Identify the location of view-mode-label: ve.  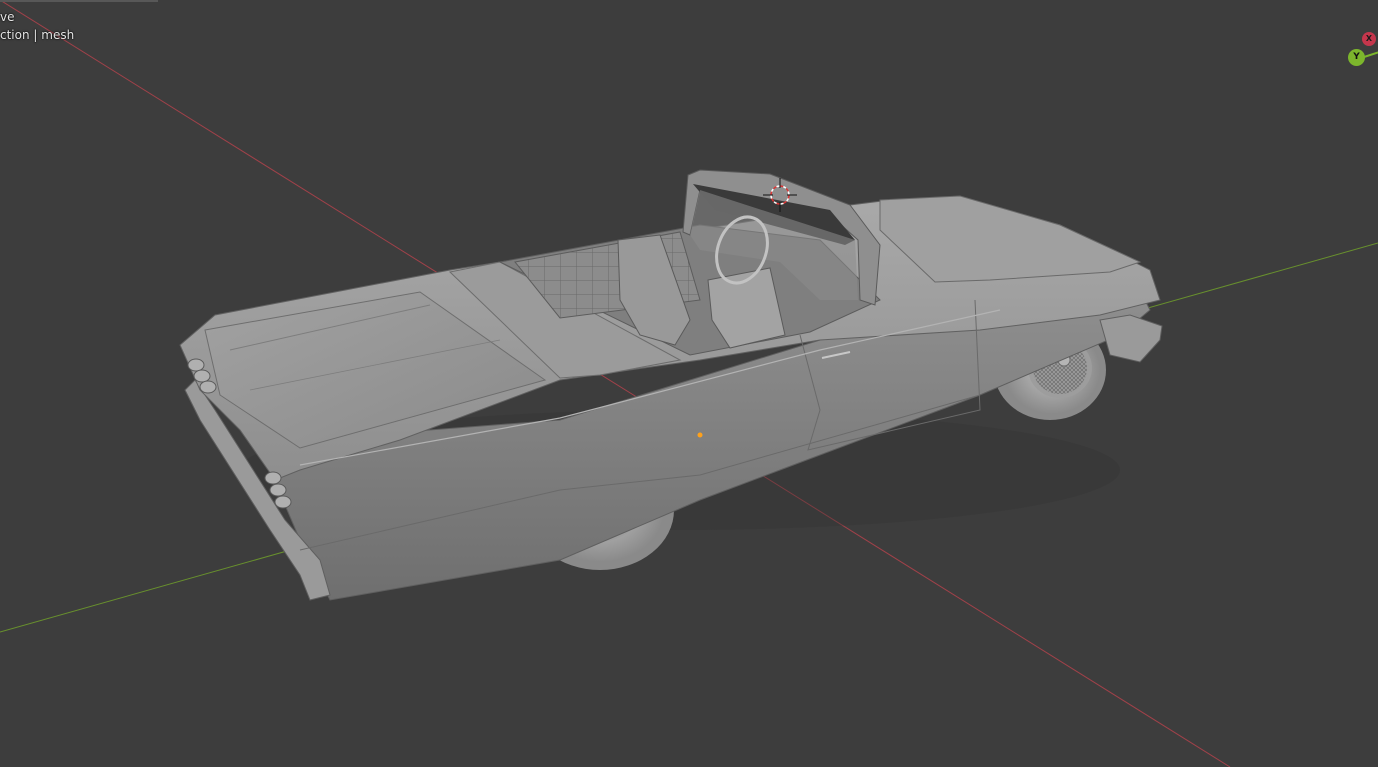
(7, 17).